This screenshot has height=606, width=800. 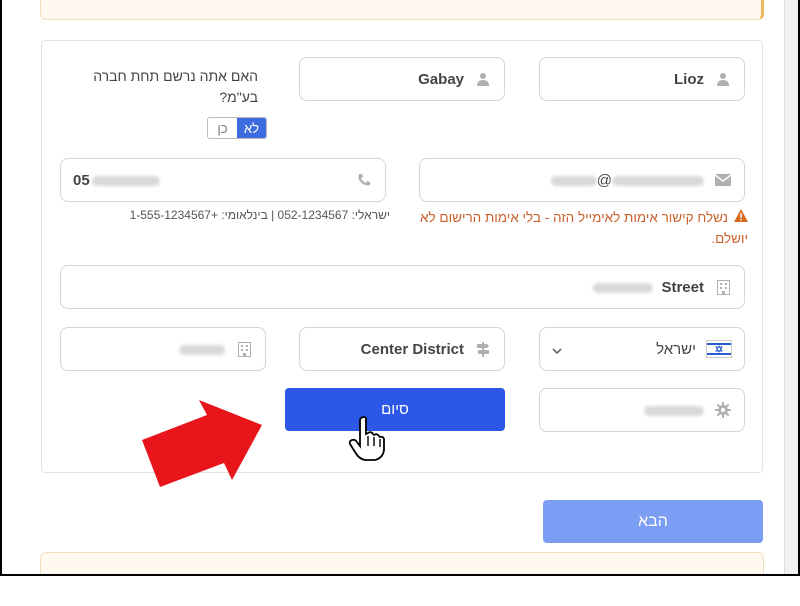 I want to click on phone-field: 05, so click(x=223, y=180).